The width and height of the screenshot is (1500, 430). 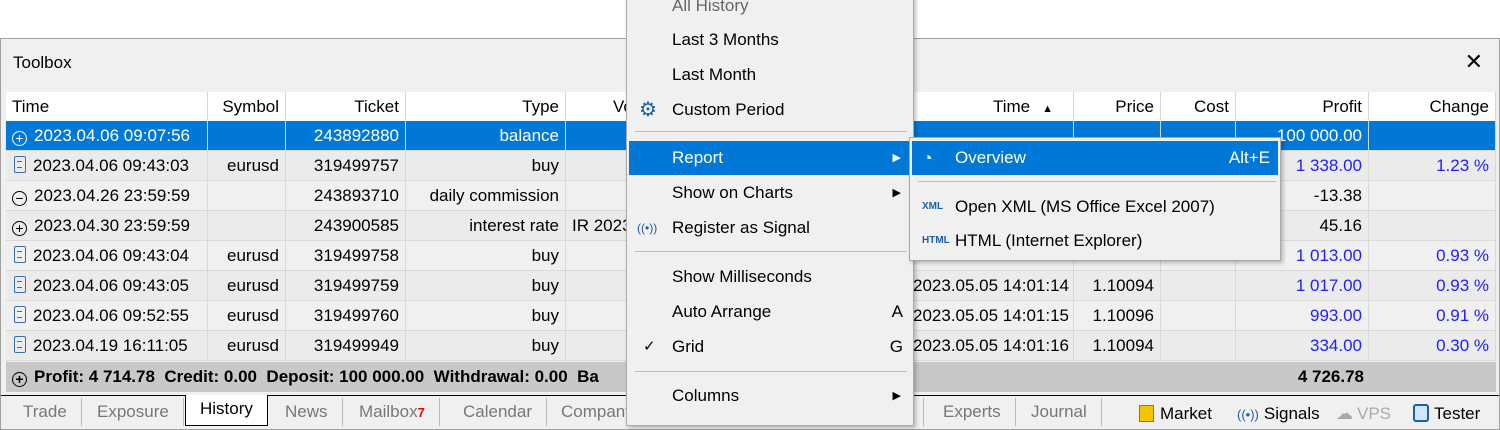 I want to click on tab-trade: Trade, so click(x=45, y=412).